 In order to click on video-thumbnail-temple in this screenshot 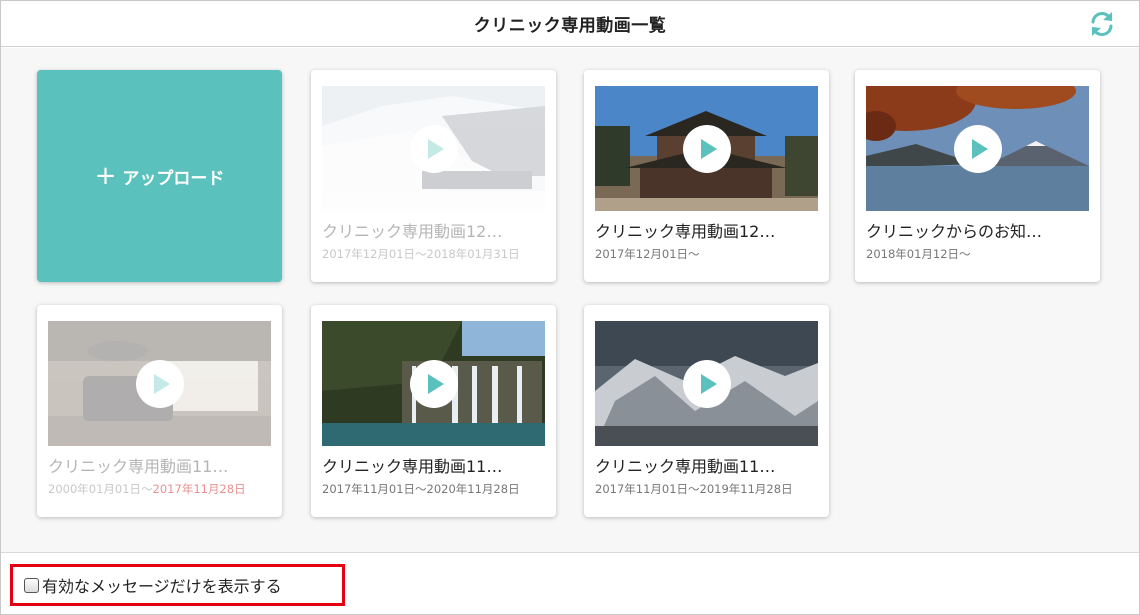, I will do `click(706, 148)`.